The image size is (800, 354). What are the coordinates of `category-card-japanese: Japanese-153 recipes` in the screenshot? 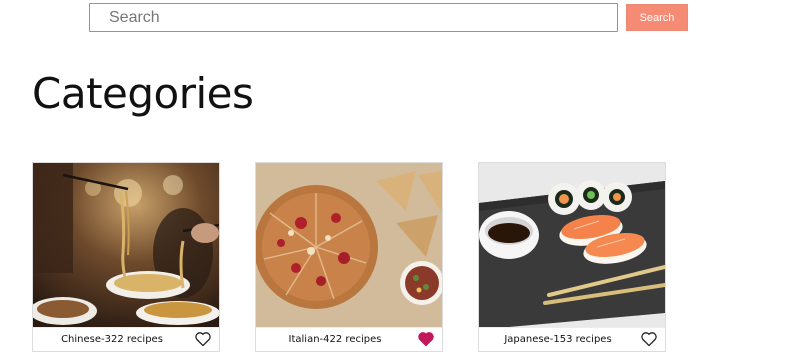 It's located at (572, 257).